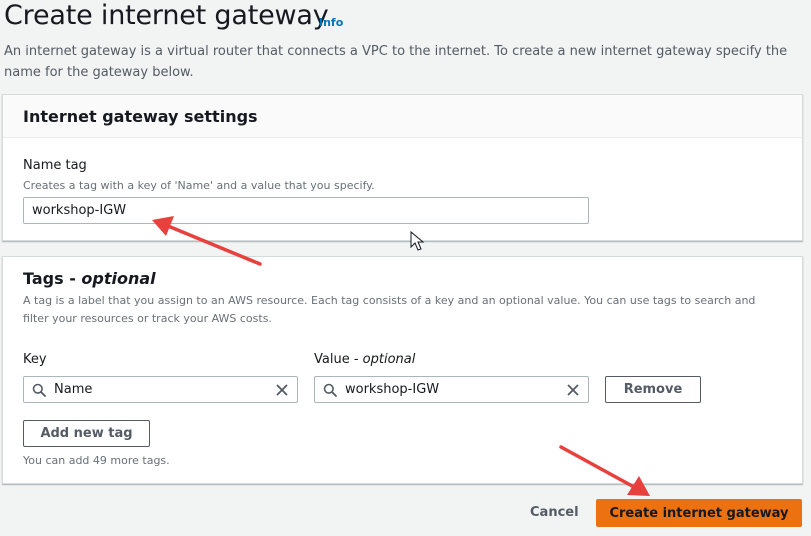 The image size is (811, 536). What do you see at coordinates (451, 389) in the screenshot?
I see `tag-value-input: workshop-IGW` at bounding box center [451, 389].